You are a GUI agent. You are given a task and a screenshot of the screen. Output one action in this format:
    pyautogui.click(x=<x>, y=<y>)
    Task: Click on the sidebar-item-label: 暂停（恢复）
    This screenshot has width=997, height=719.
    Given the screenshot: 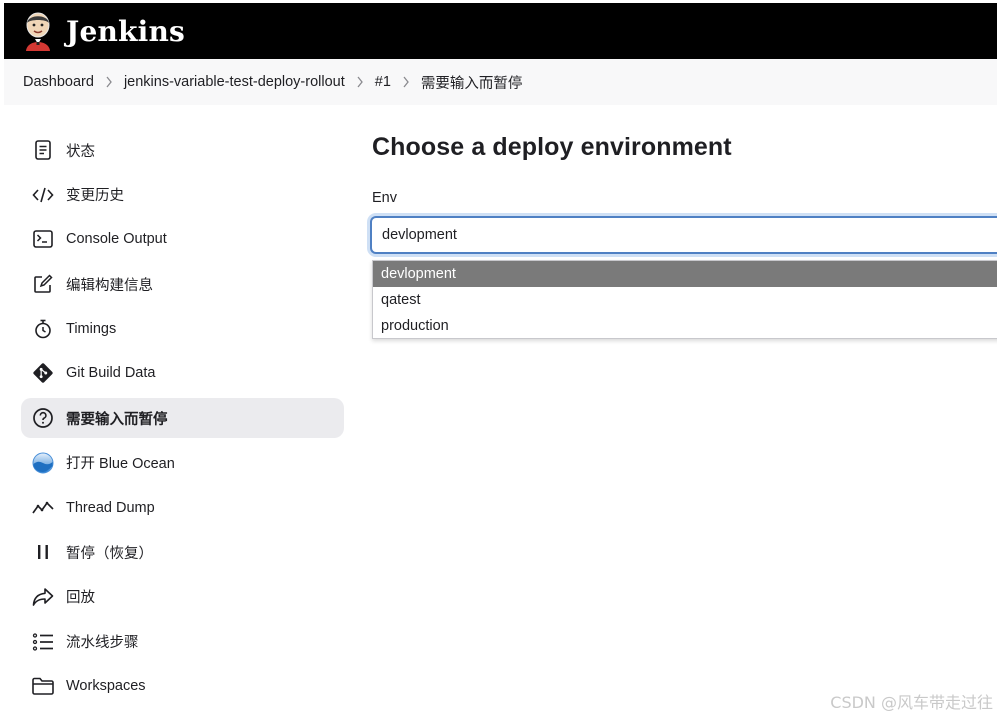 What is the action you would take?
    pyautogui.click(x=109, y=553)
    